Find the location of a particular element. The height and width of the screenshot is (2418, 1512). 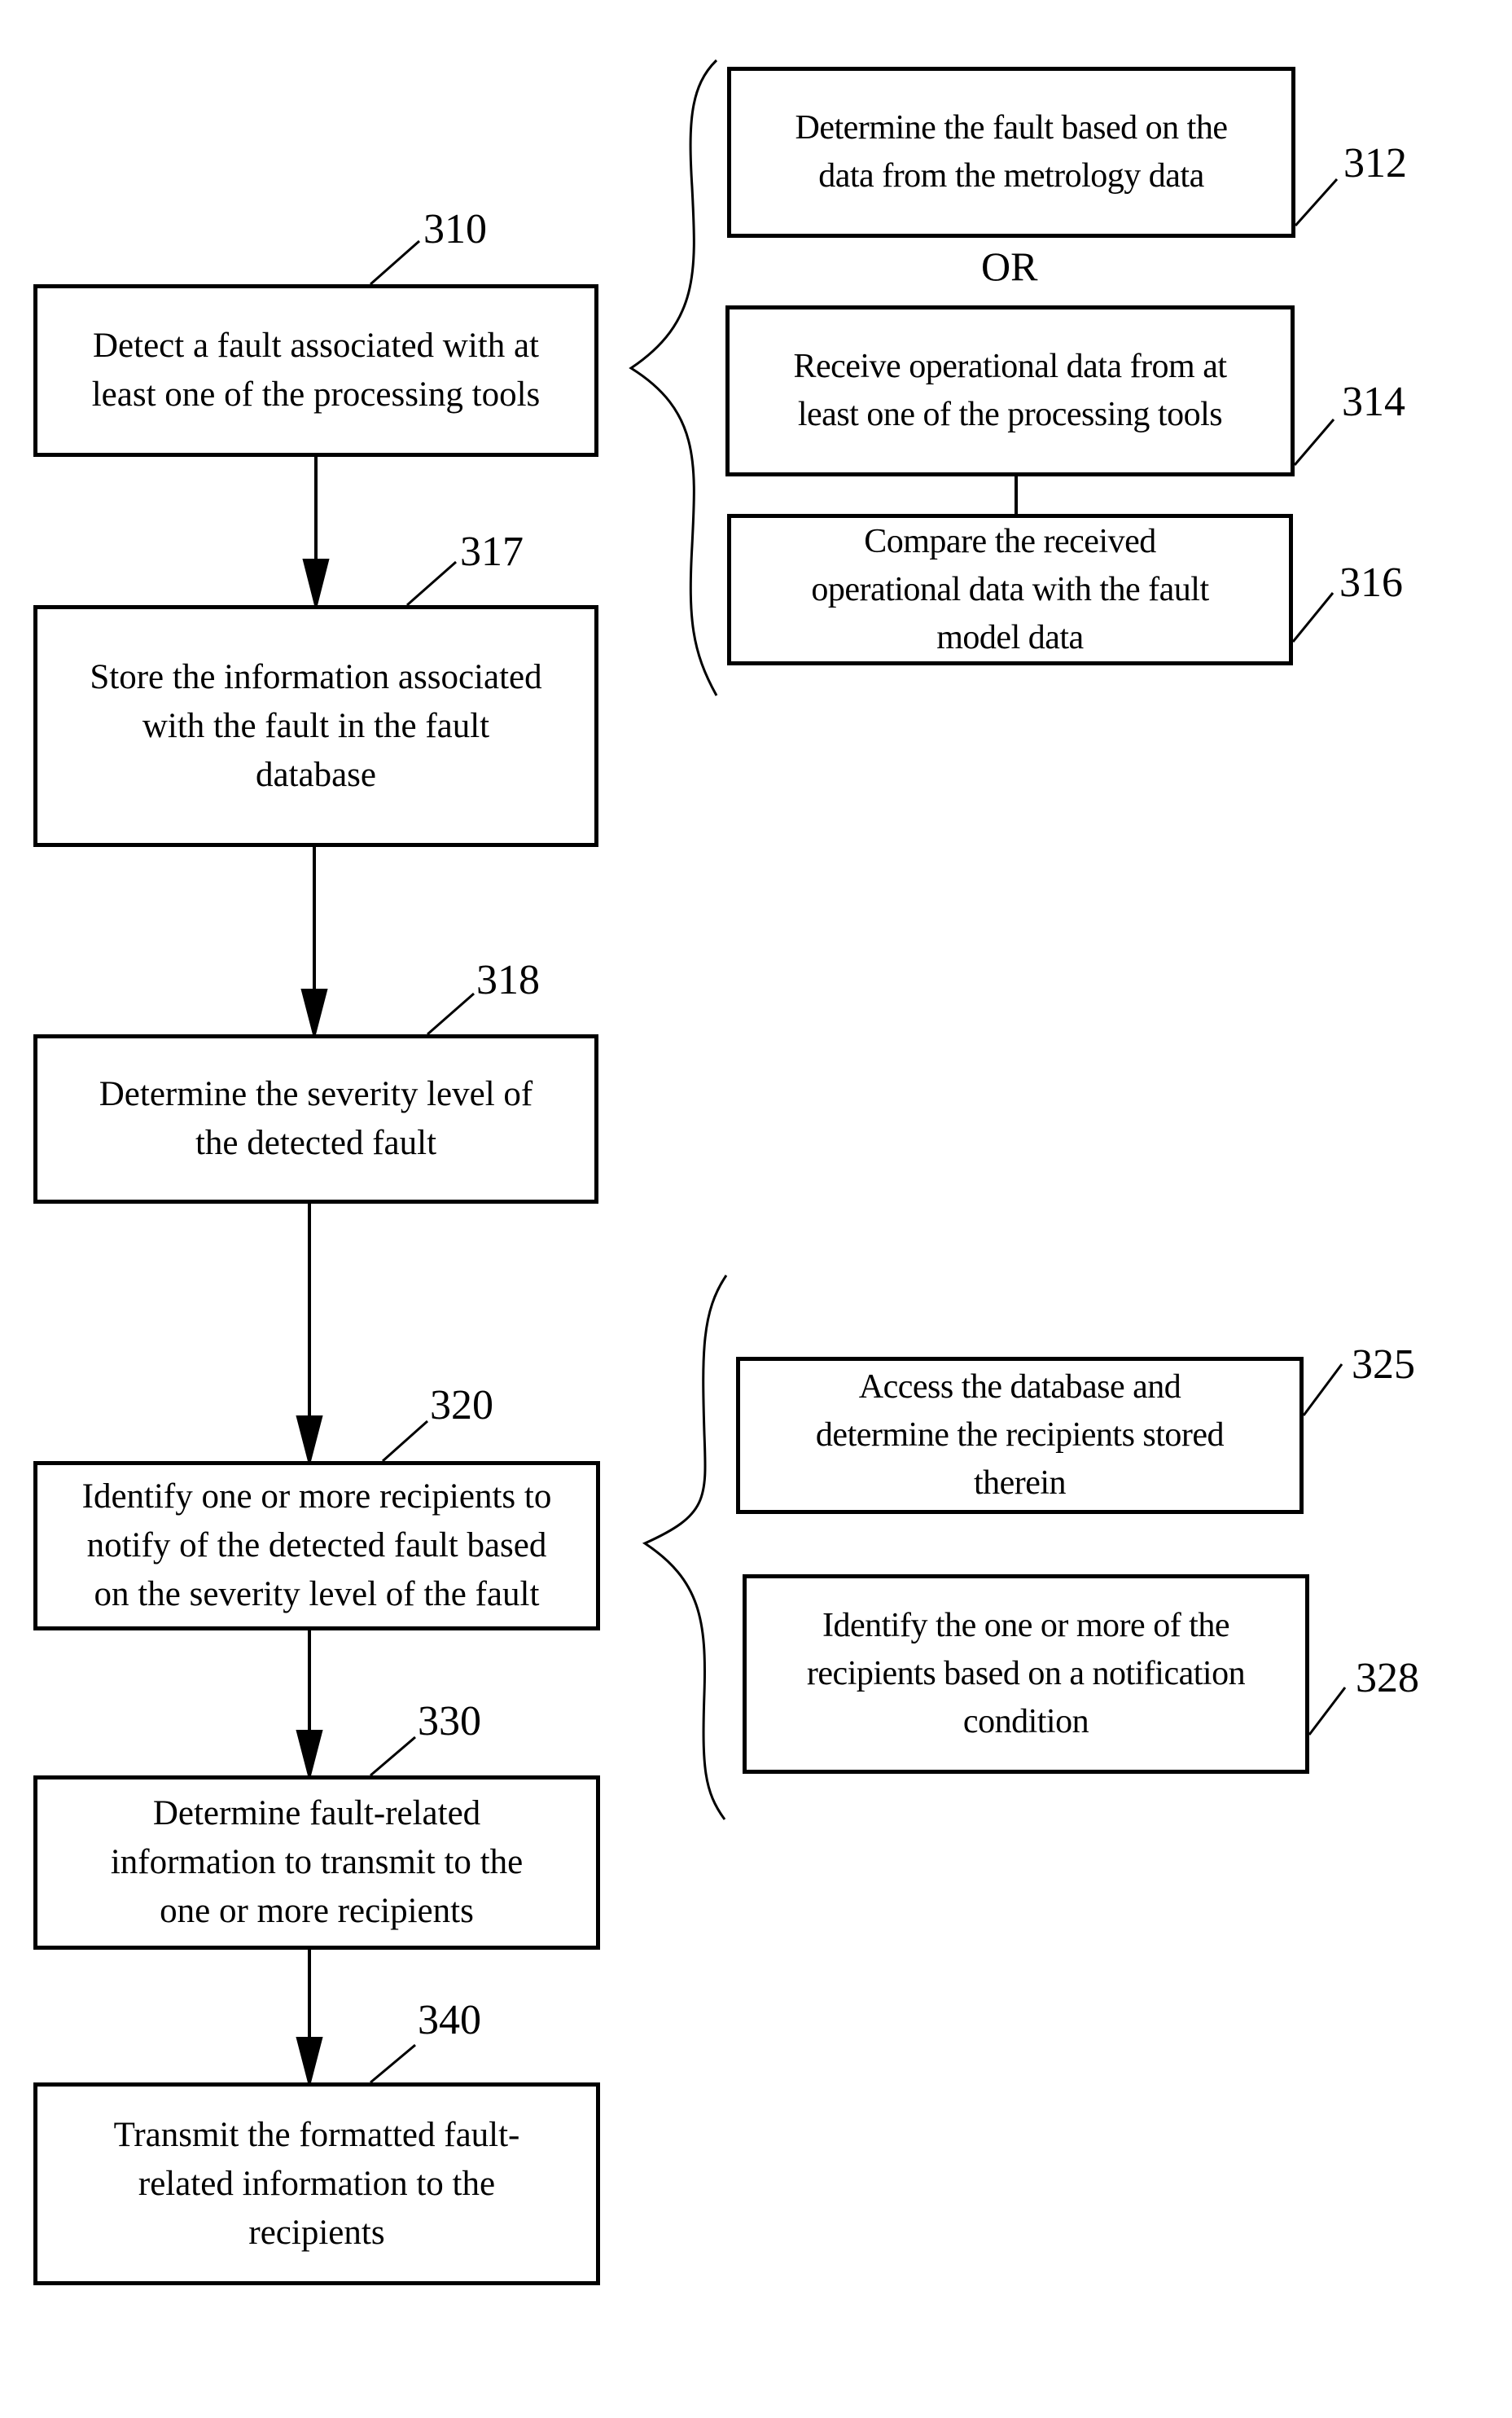

ref-314: 314 is located at coordinates (1373, 402).